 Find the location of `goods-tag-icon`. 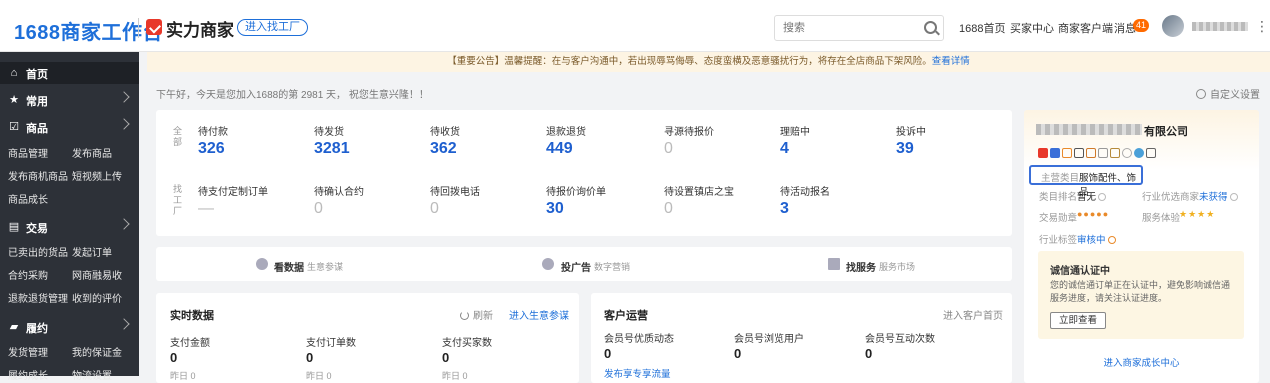

goods-tag-icon is located at coordinates (1151, 153).